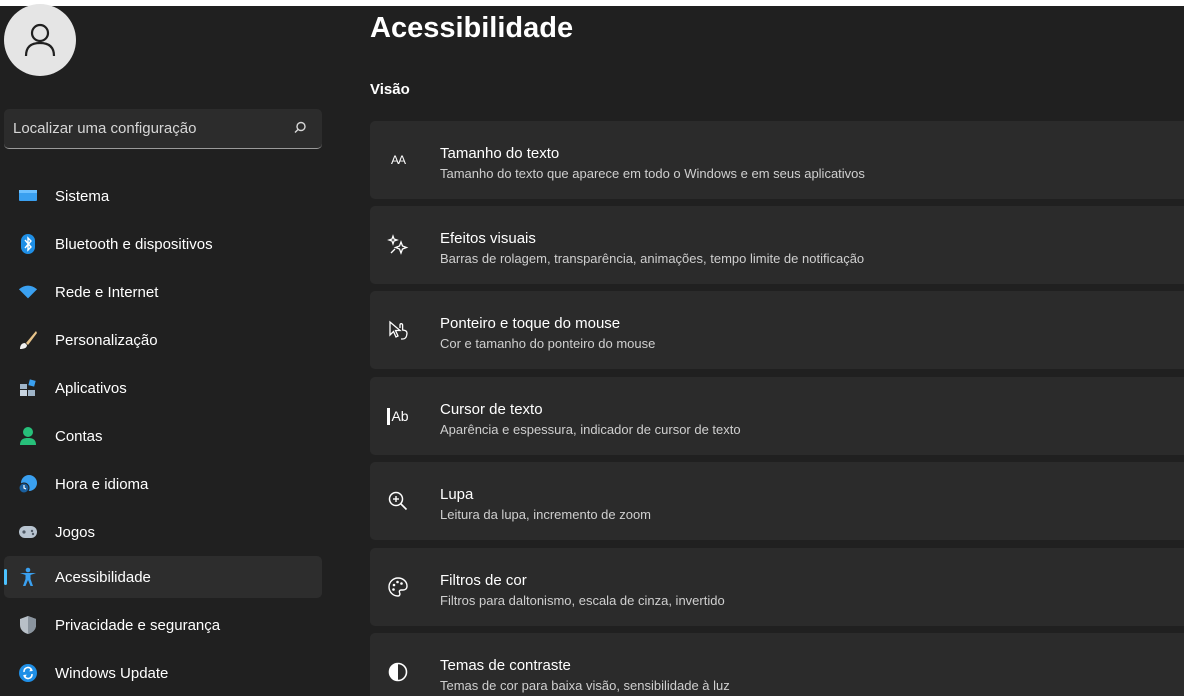 The width and height of the screenshot is (1184, 696). Describe the element at coordinates (106, 340) in the screenshot. I see `sidebar-item-label: Personalização` at that location.